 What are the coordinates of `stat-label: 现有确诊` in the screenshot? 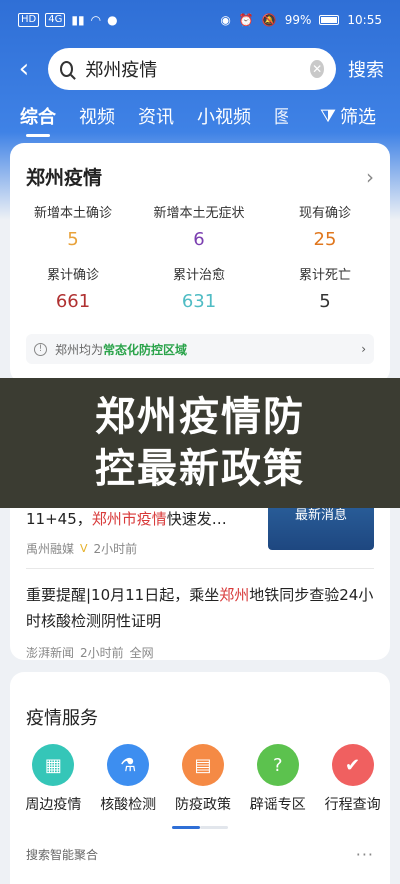 It's located at (324, 213).